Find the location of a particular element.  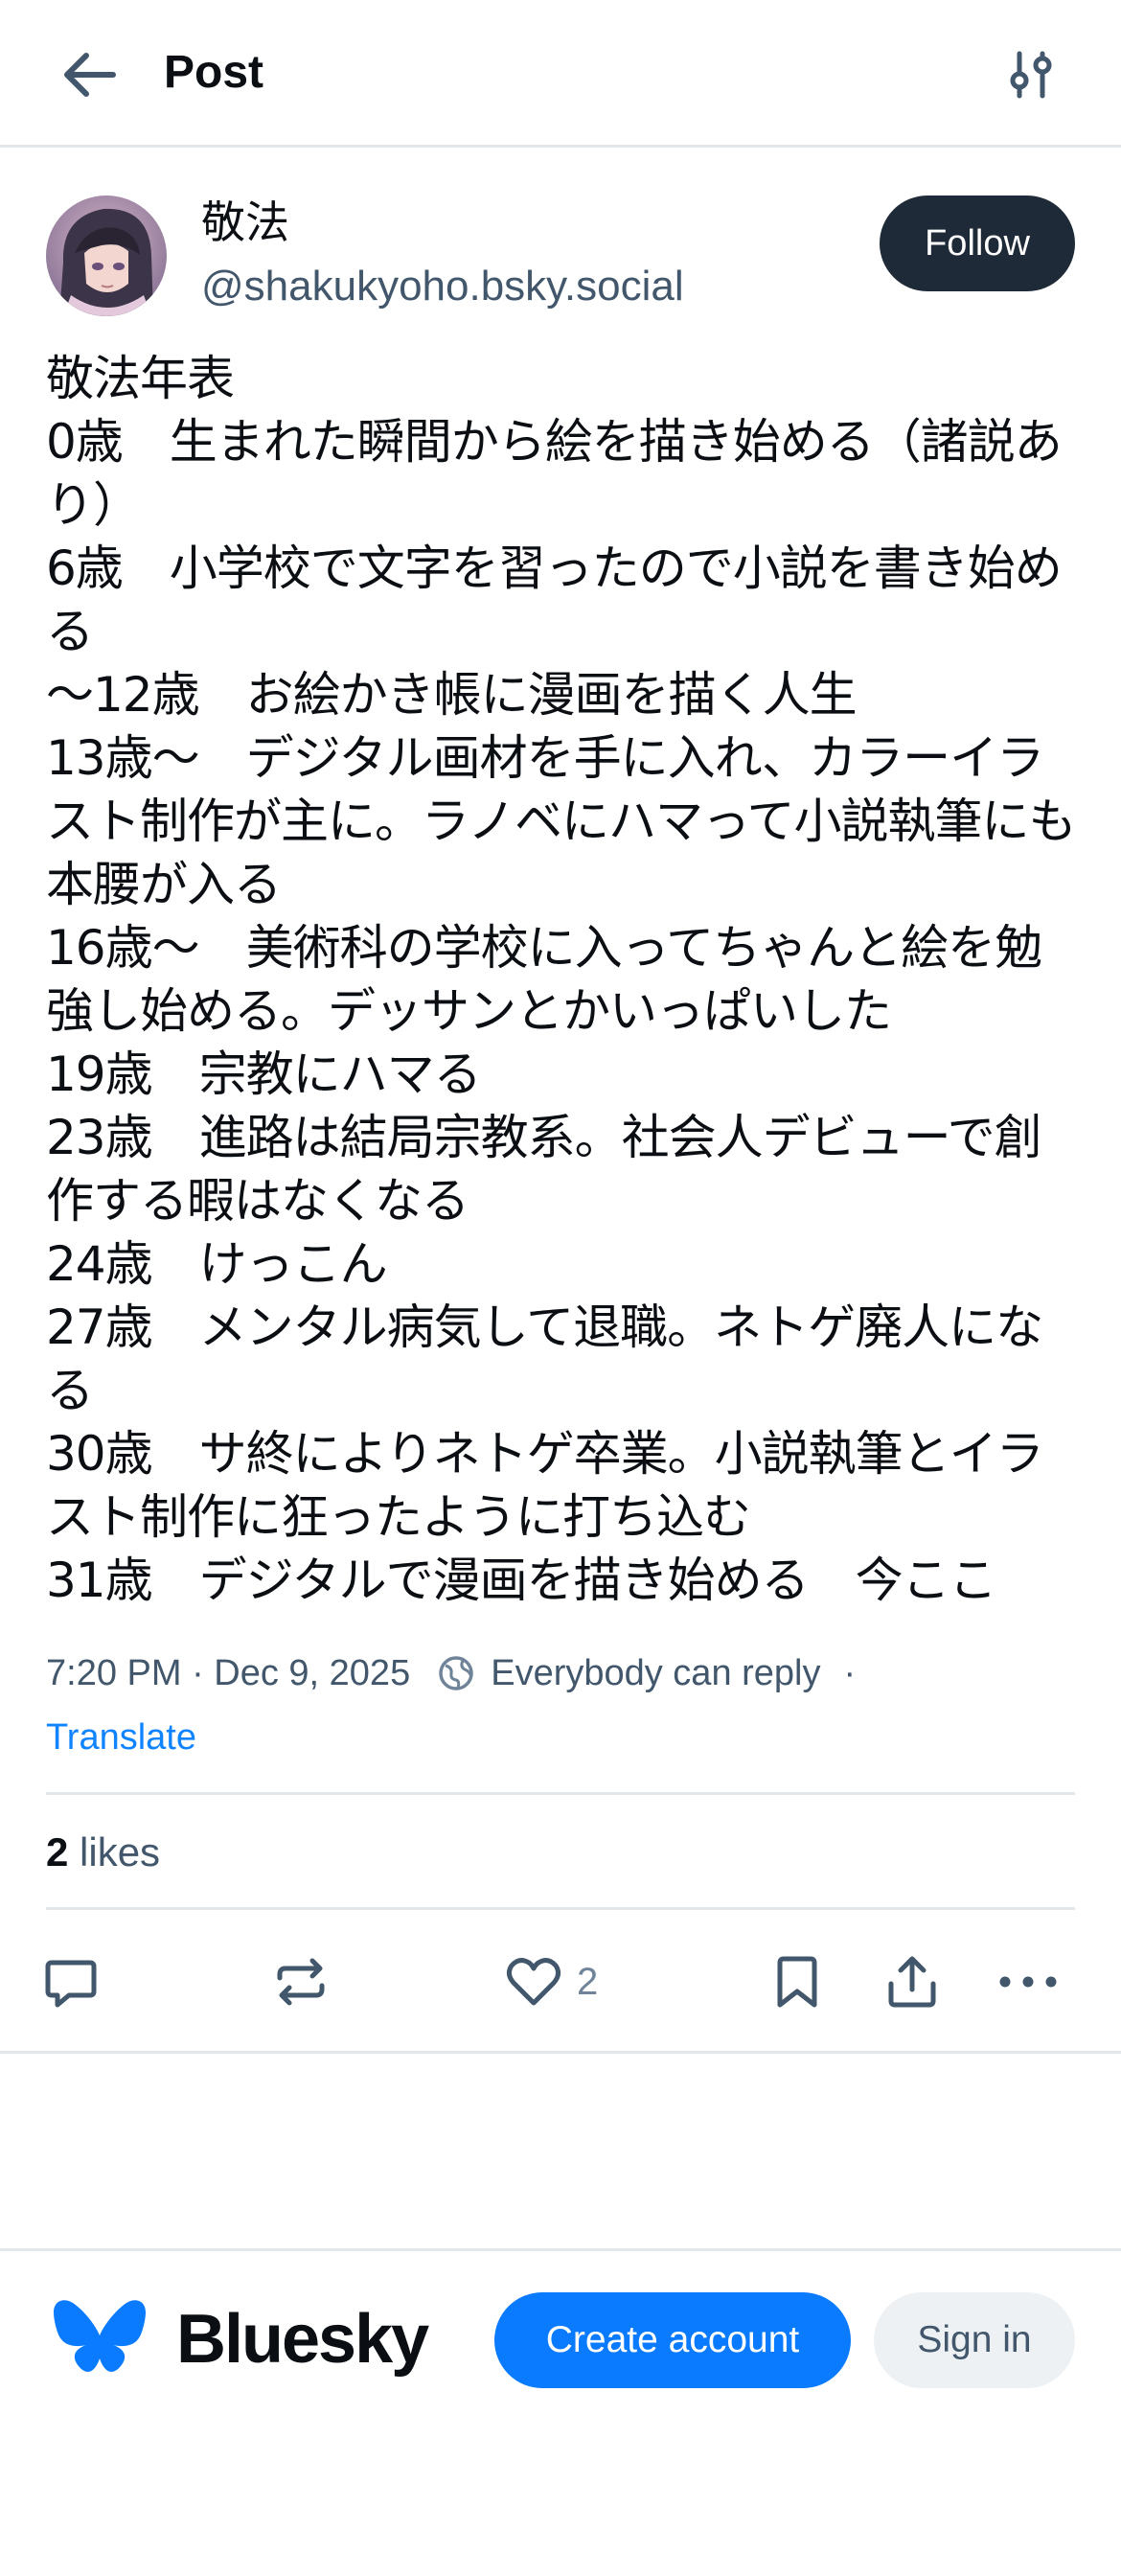

reply-icon is located at coordinates (71, 1984).